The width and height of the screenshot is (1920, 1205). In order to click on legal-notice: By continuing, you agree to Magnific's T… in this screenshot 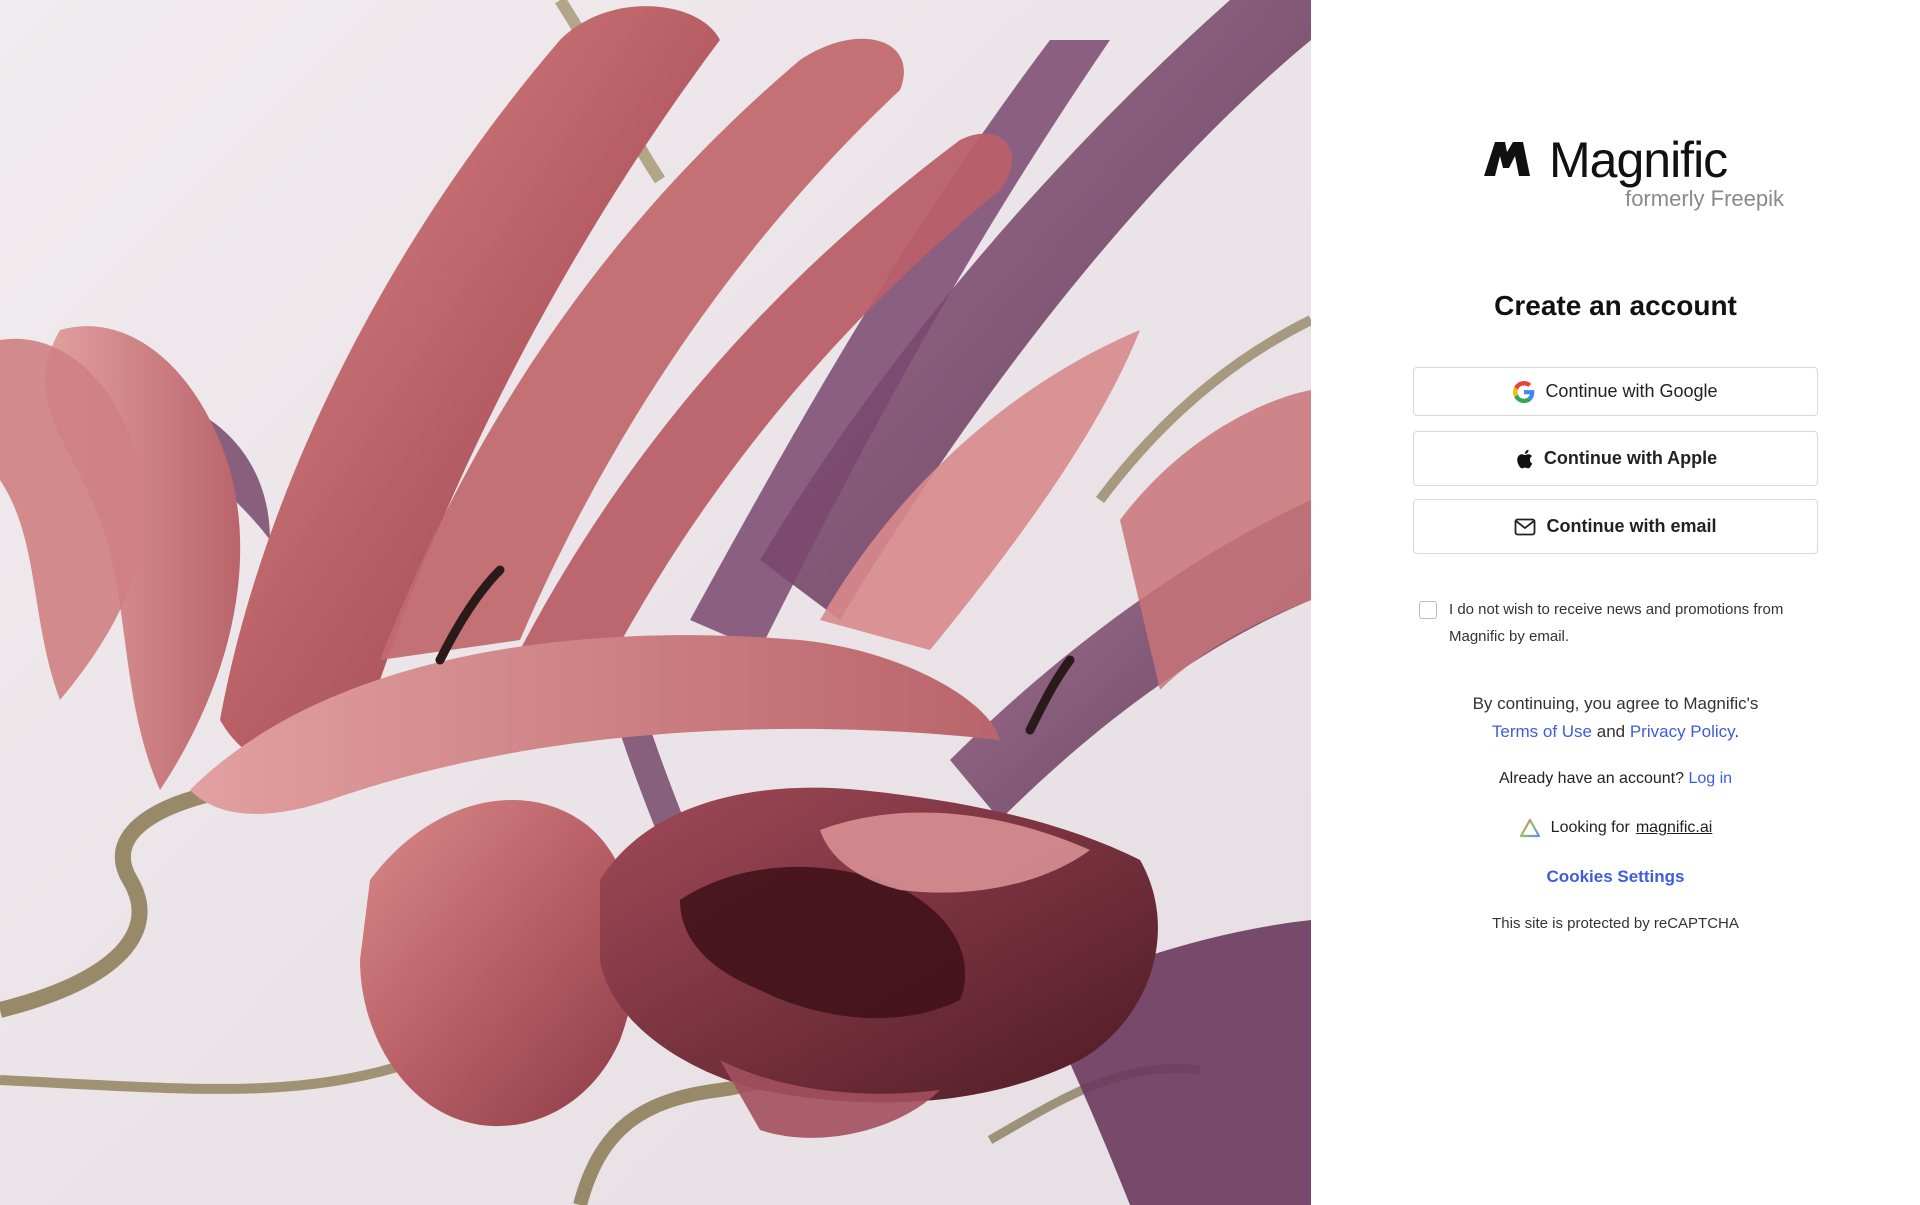, I will do `click(1615, 718)`.